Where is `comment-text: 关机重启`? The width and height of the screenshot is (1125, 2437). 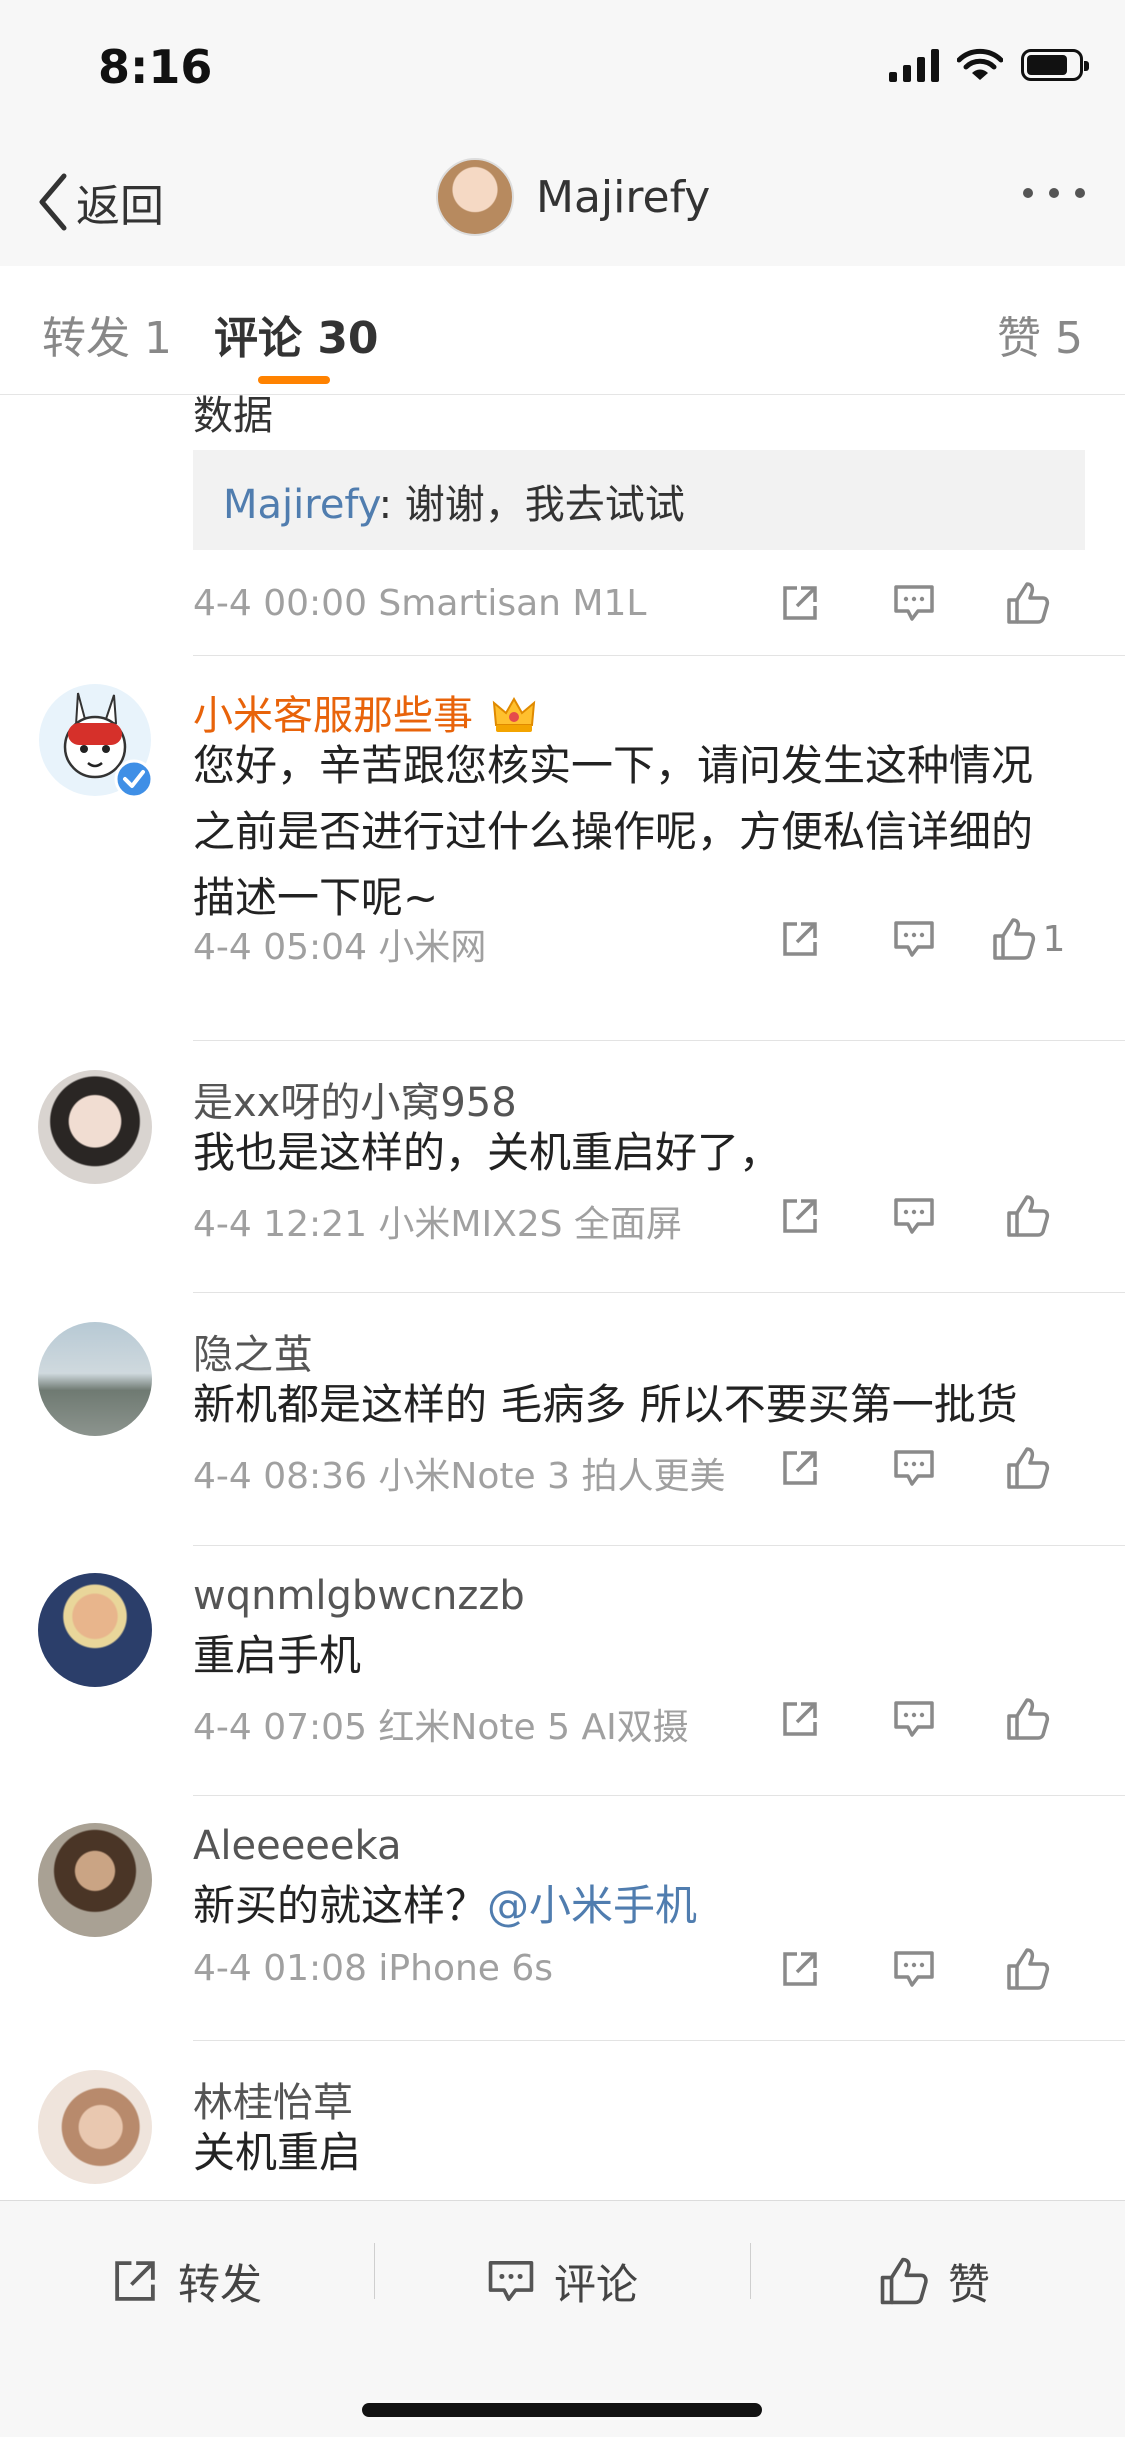
comment-text: 关机重启 is located at coordinates (277, 2152).